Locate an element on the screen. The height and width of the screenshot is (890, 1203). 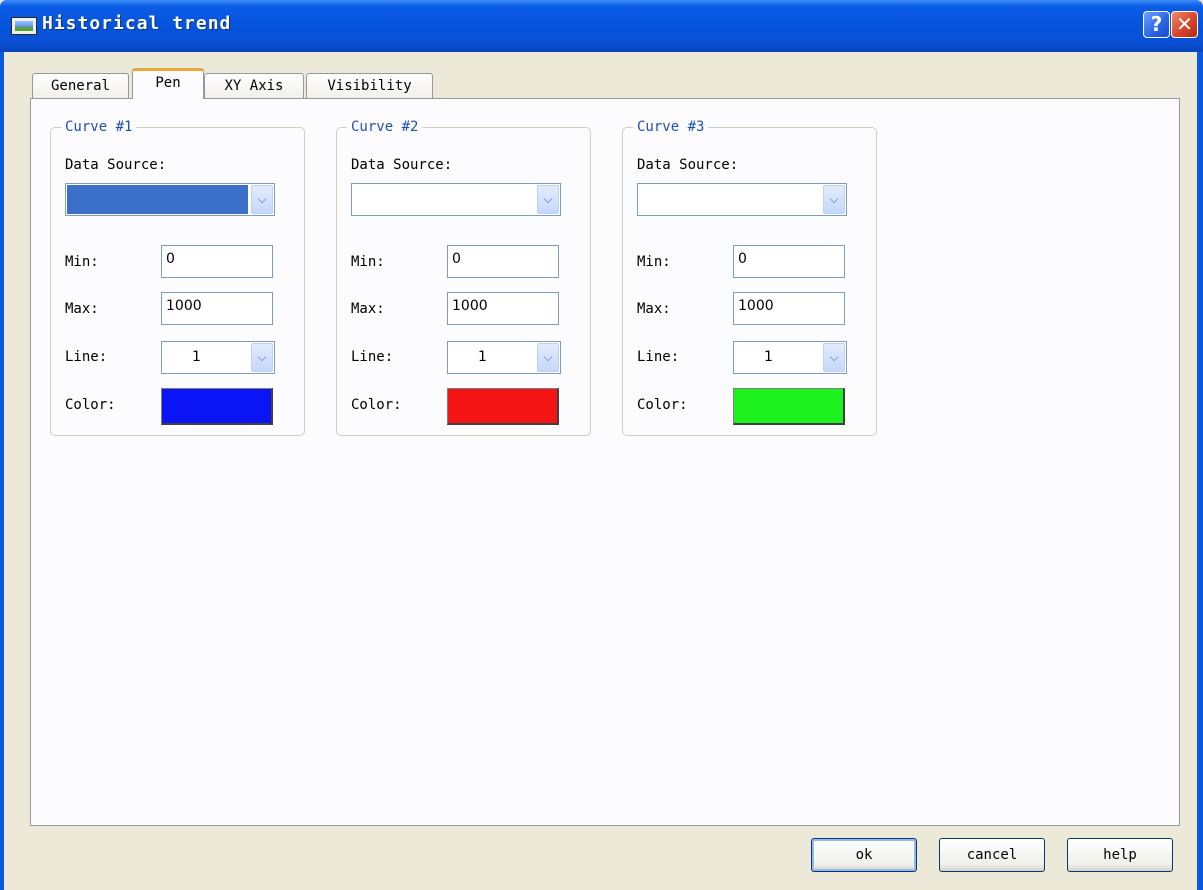
ok-button: ok is located at coordinates (864, 855).